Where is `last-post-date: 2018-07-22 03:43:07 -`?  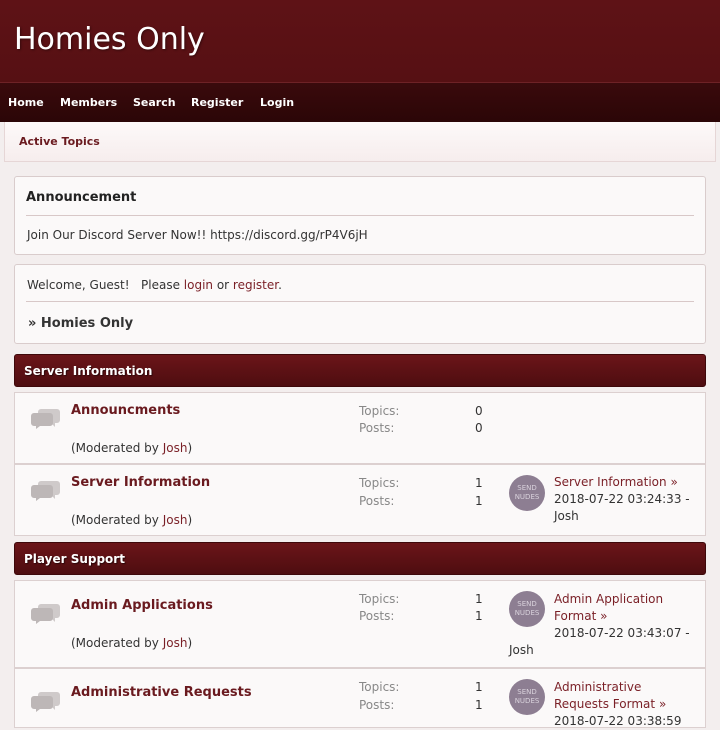 last-post-date: 2018-07-22 03:43:07 - is located at coordinates (622, 633).